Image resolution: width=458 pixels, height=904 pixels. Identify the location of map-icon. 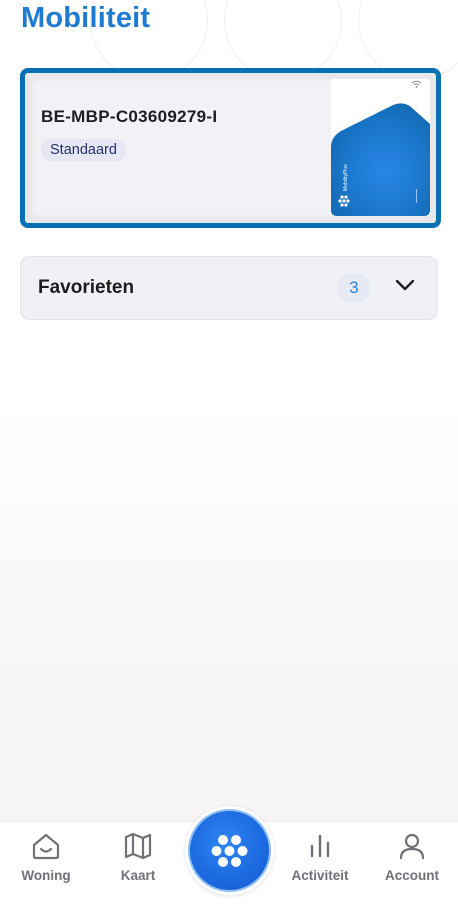
(138, 848).